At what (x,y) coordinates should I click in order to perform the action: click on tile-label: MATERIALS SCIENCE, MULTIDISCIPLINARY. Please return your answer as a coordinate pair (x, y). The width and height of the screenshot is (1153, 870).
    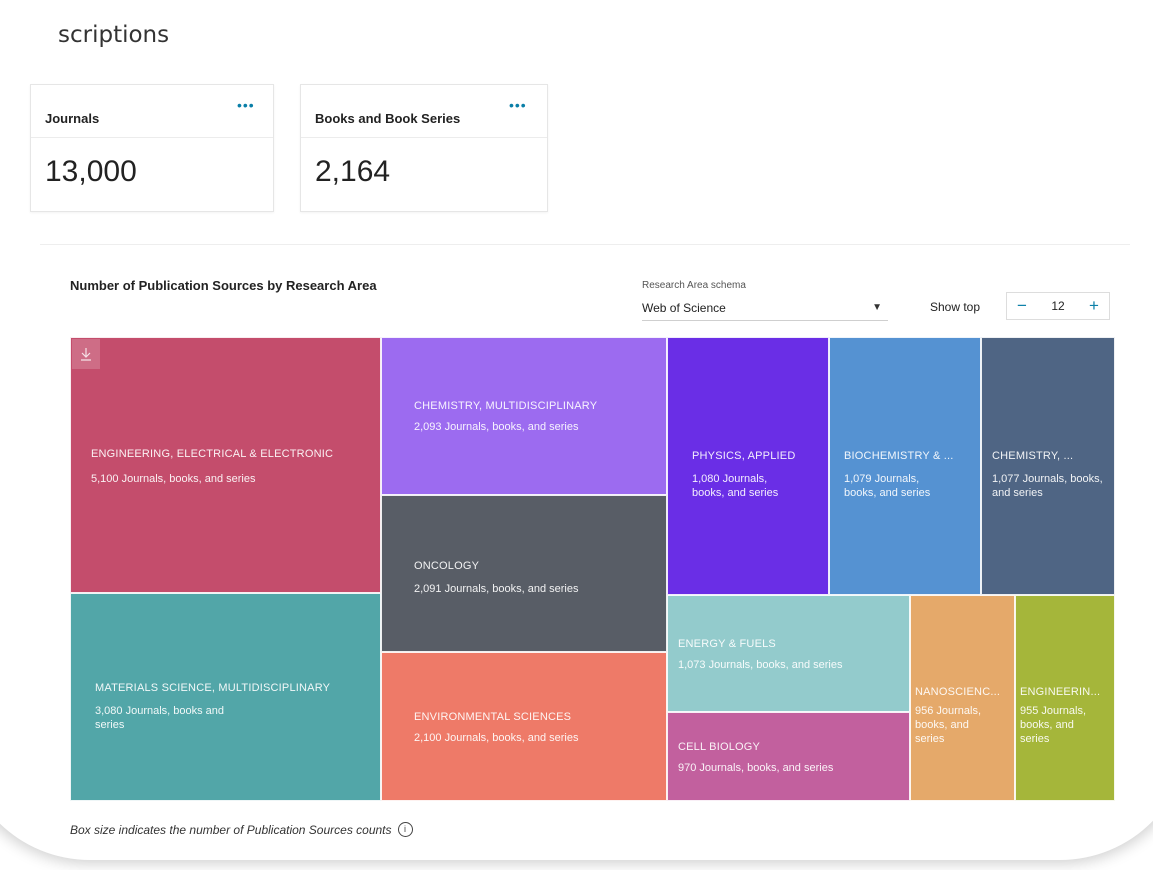
    Looking at the image, I should click on (213, 688).